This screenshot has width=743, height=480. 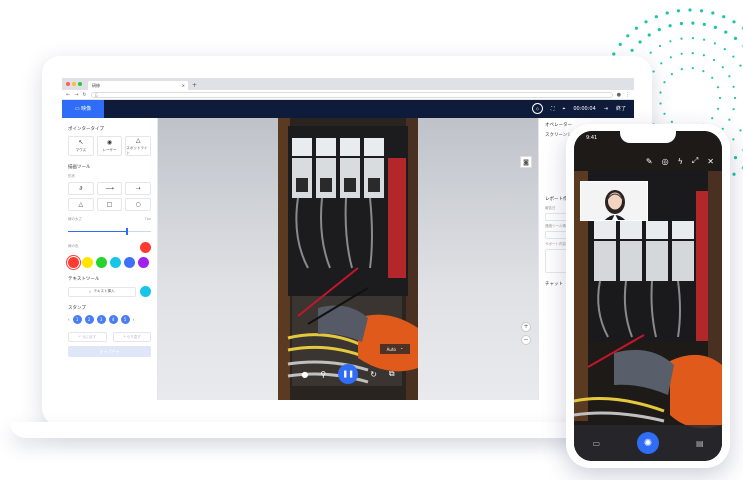 What do you see at coordinates (134, 319) in the screenshot?
I see `chevron-right-icon: ›` at bounding box center [134, 319].